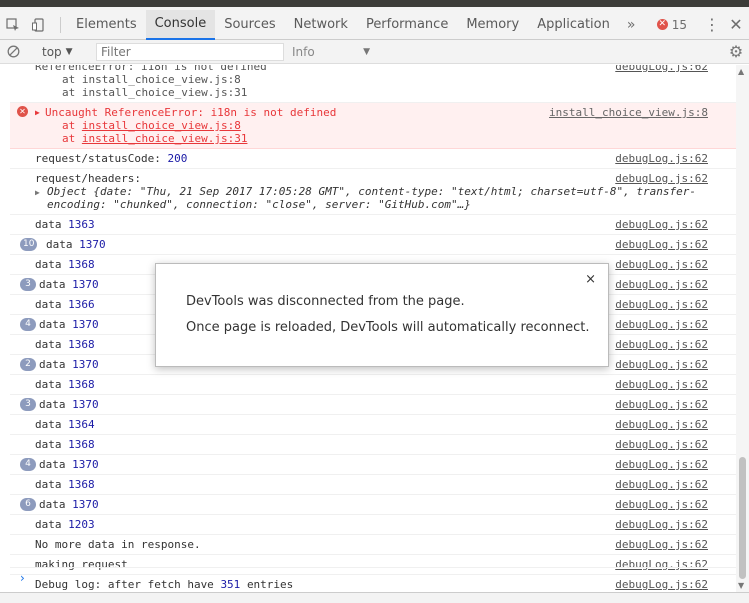  I want to click on dialog-message: DevTools was disconnected from the page., so click(325, 301).